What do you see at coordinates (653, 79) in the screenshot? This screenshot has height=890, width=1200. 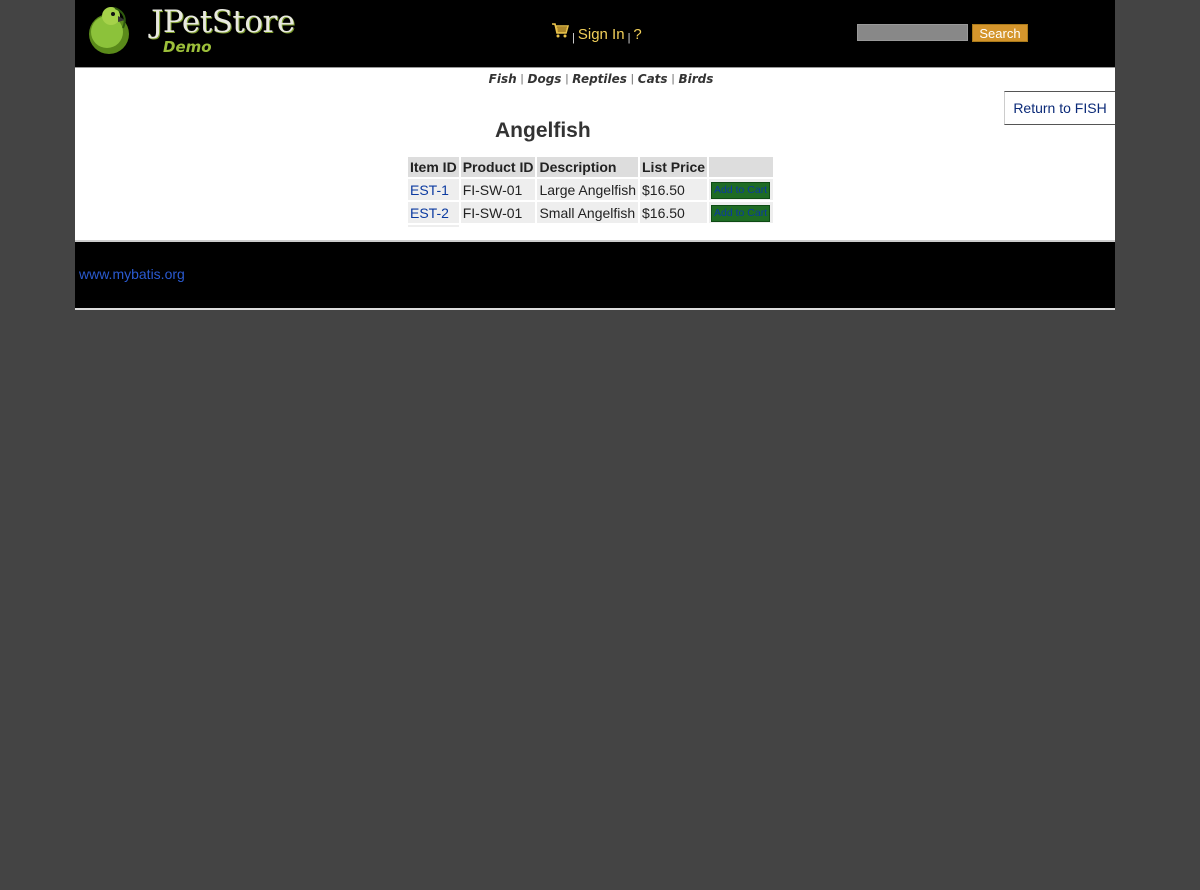 I see `quick-link-cats: Cats` at bounding box center [653, 79].